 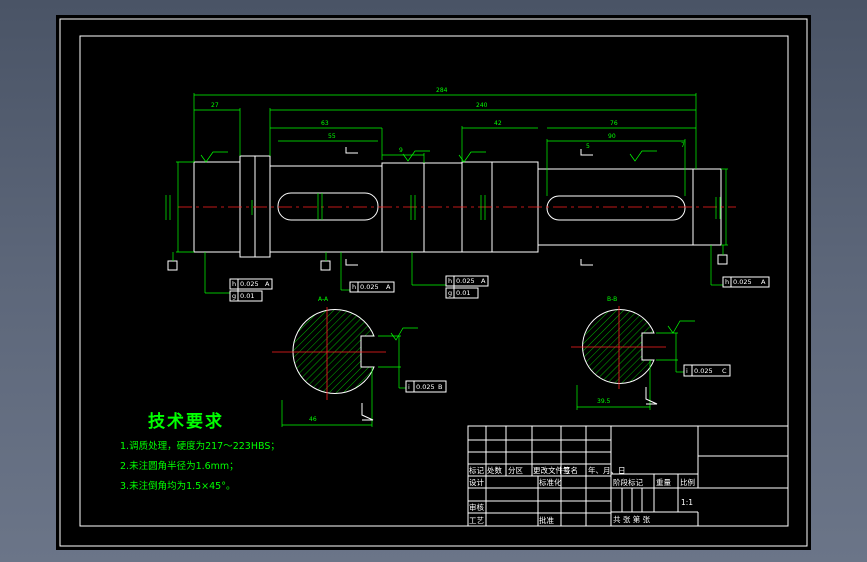 What do you see at coordinates (632, 519) in the screenshot?
I see `tb-sheets: 共 张 第 张` at bounding box center [632, 519].